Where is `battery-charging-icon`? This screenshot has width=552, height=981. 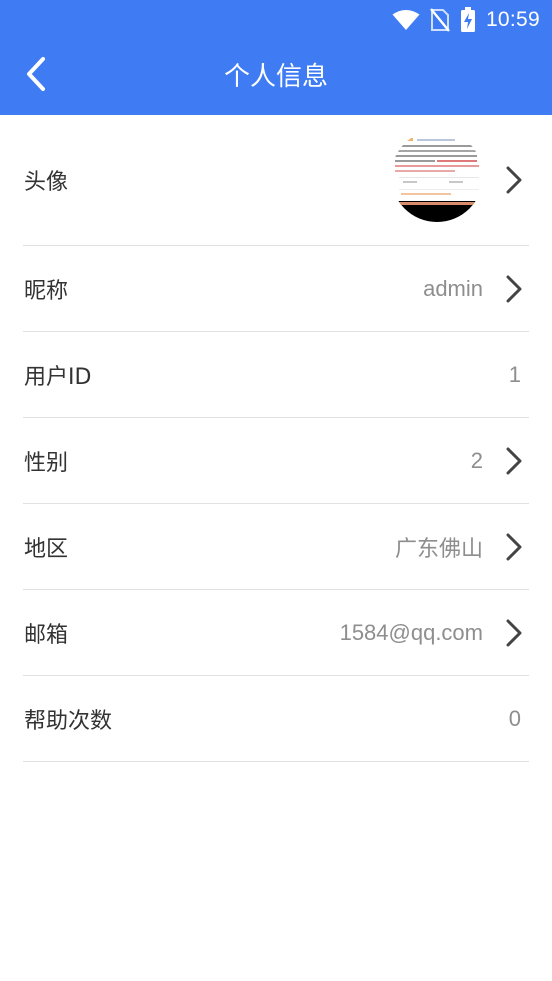 battery-charging-icon is located at coordinates (468, 20).